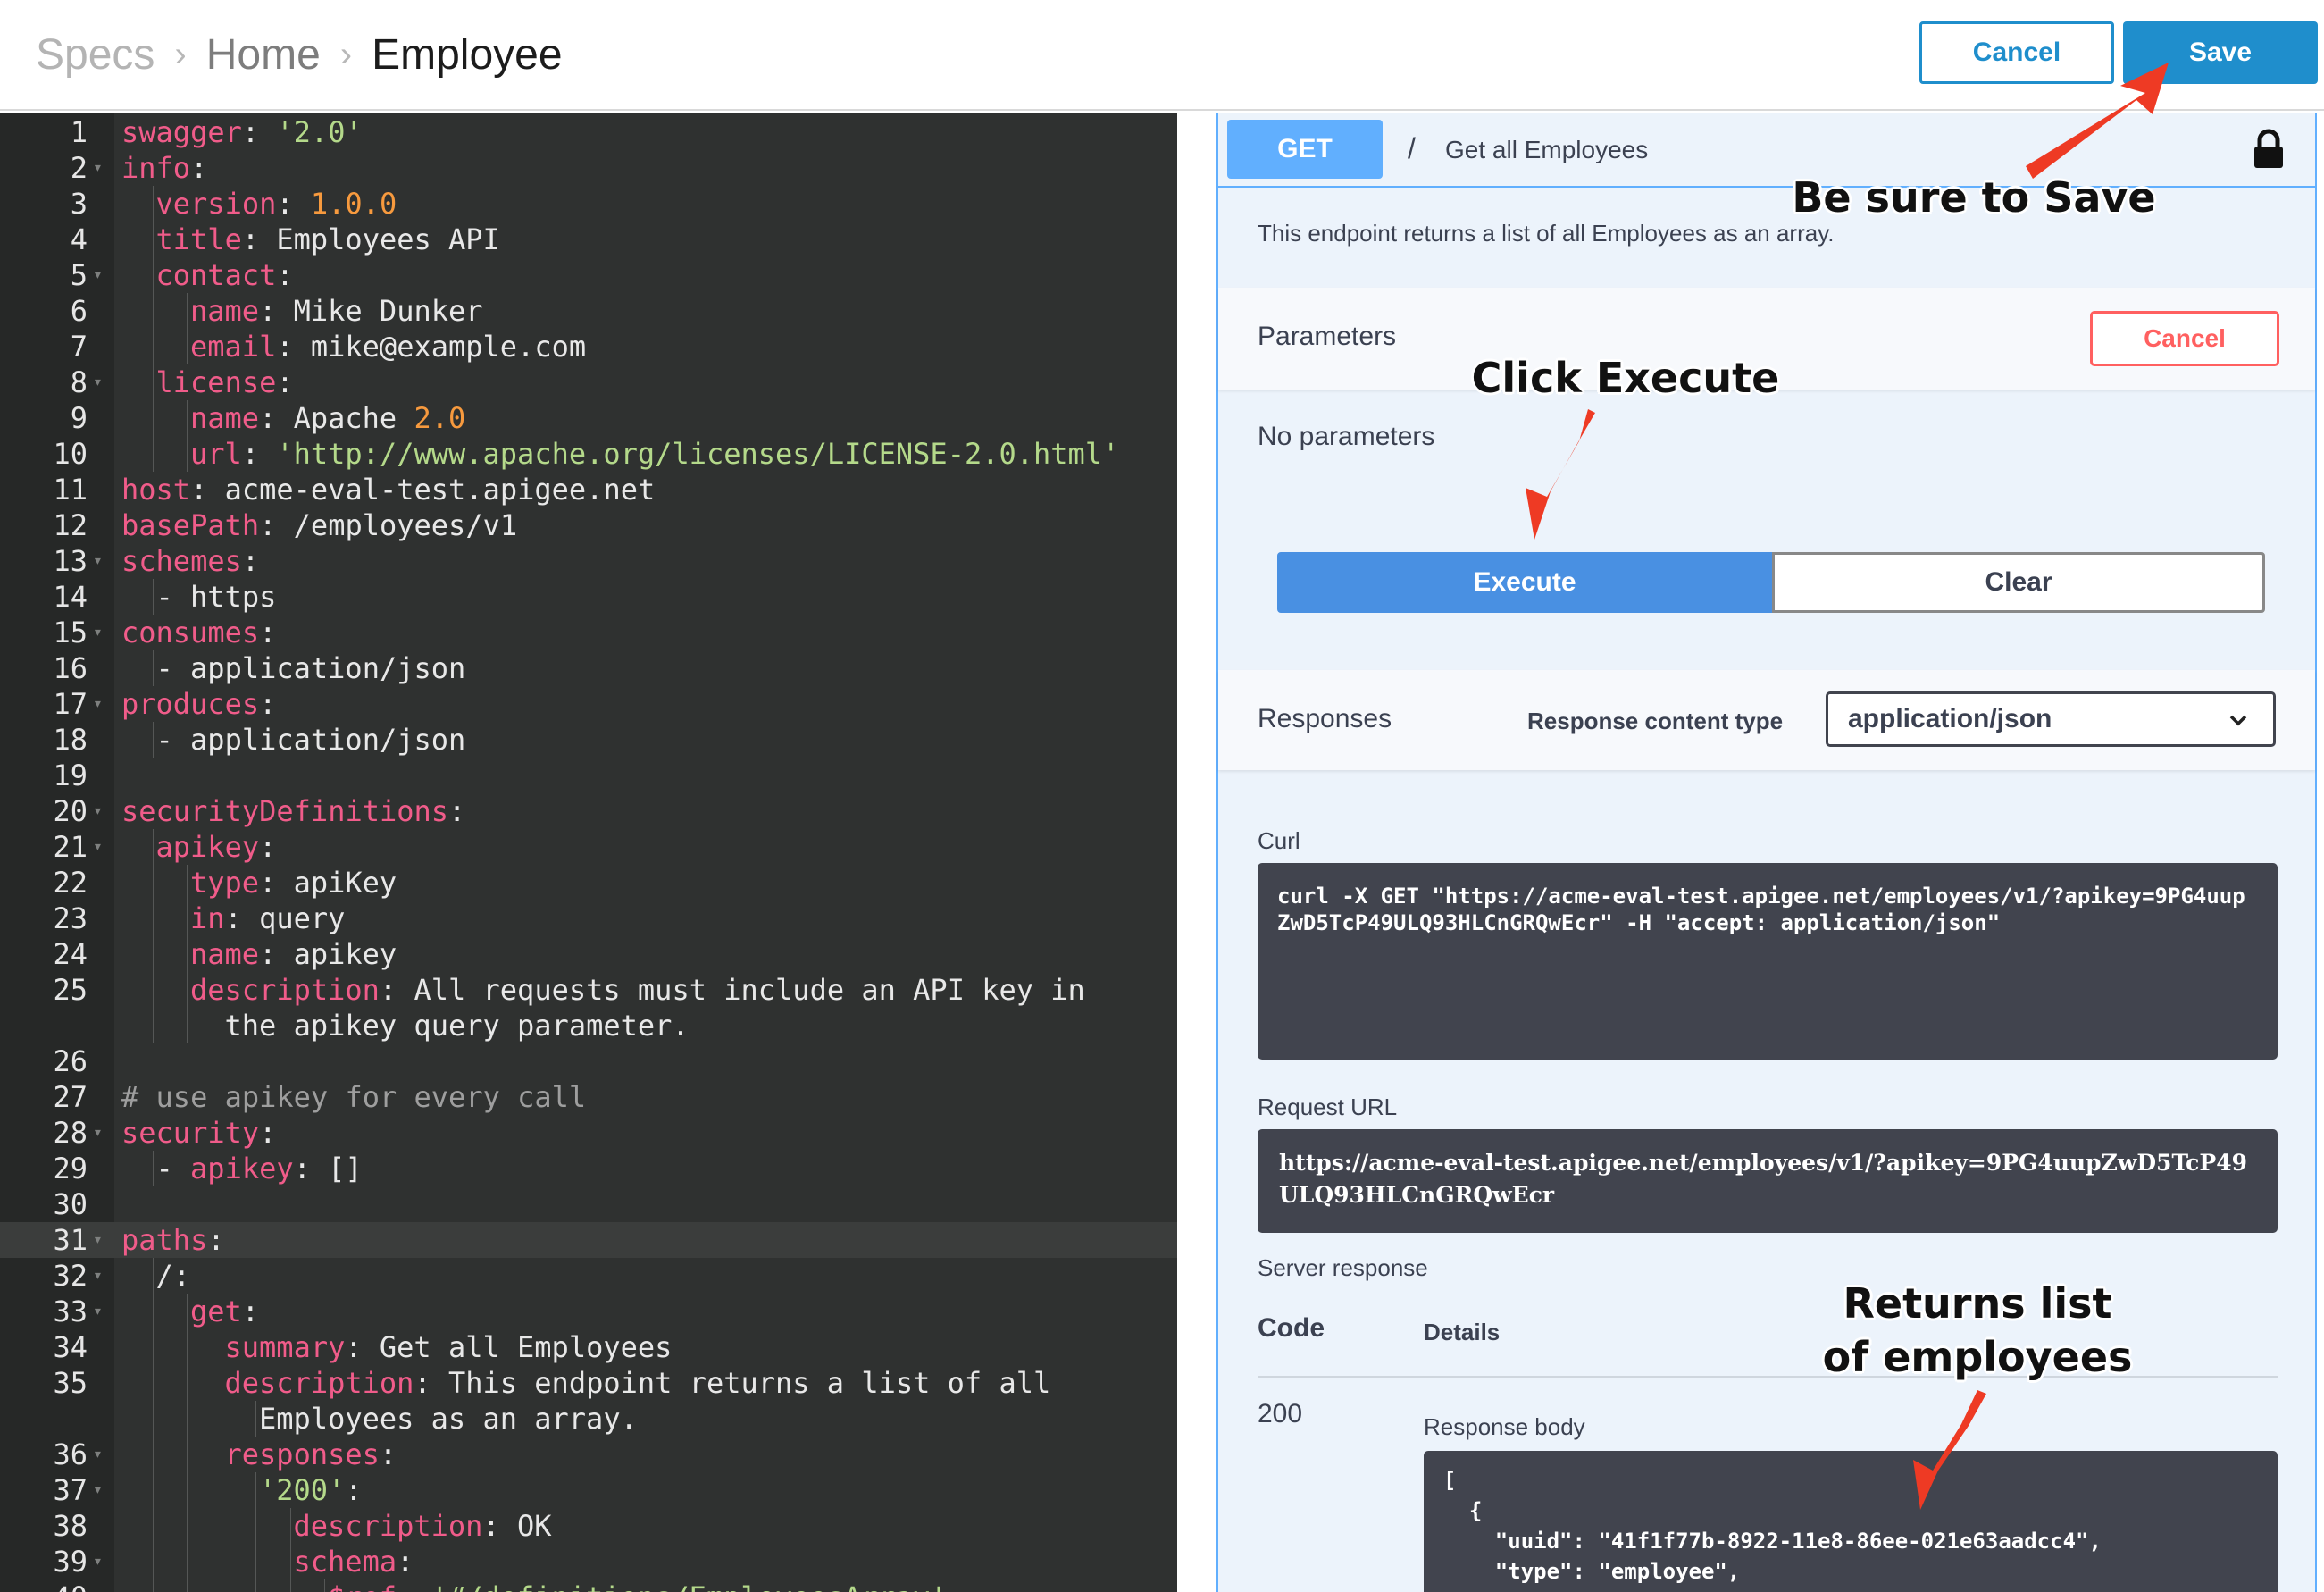  I want to click on editor-line: 7 email: mike@example.com, so click(588, 347).